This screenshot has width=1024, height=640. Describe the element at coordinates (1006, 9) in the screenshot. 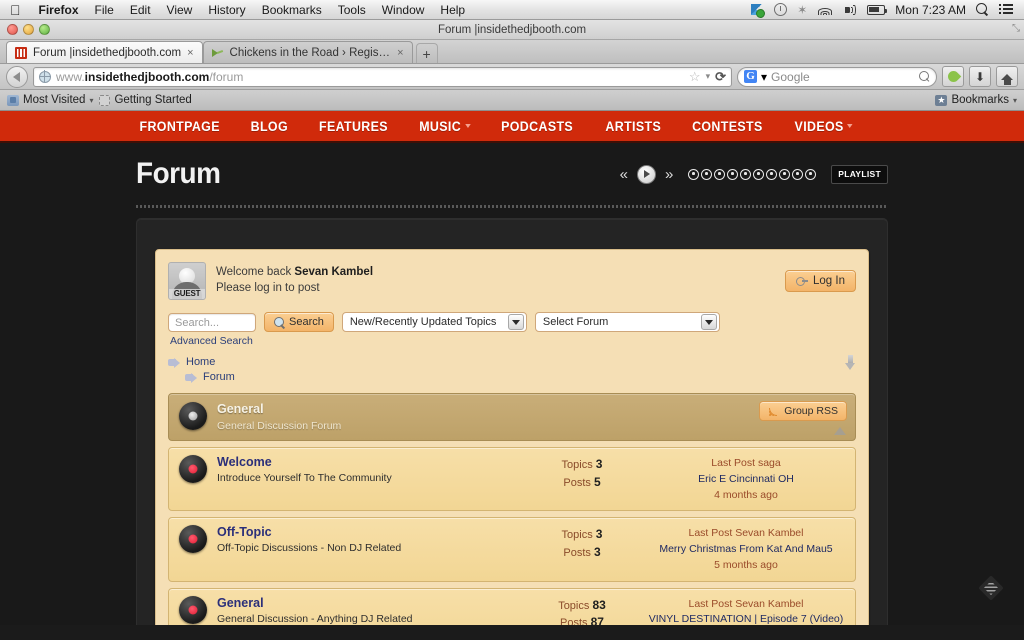

I see `notification-center-icon` at that location.